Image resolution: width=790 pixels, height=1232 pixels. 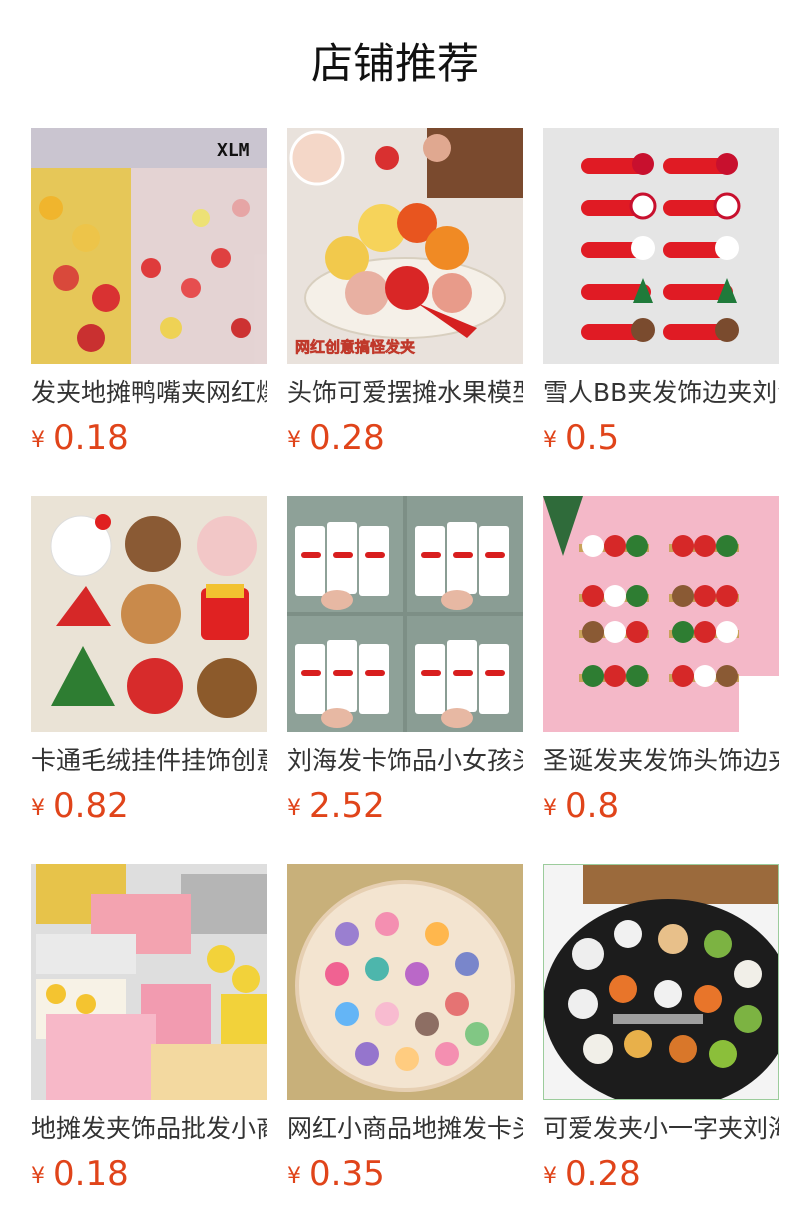 I want to click on product-name: 地摊发夹饰品批发小商品, so click(x=149, y=1129).